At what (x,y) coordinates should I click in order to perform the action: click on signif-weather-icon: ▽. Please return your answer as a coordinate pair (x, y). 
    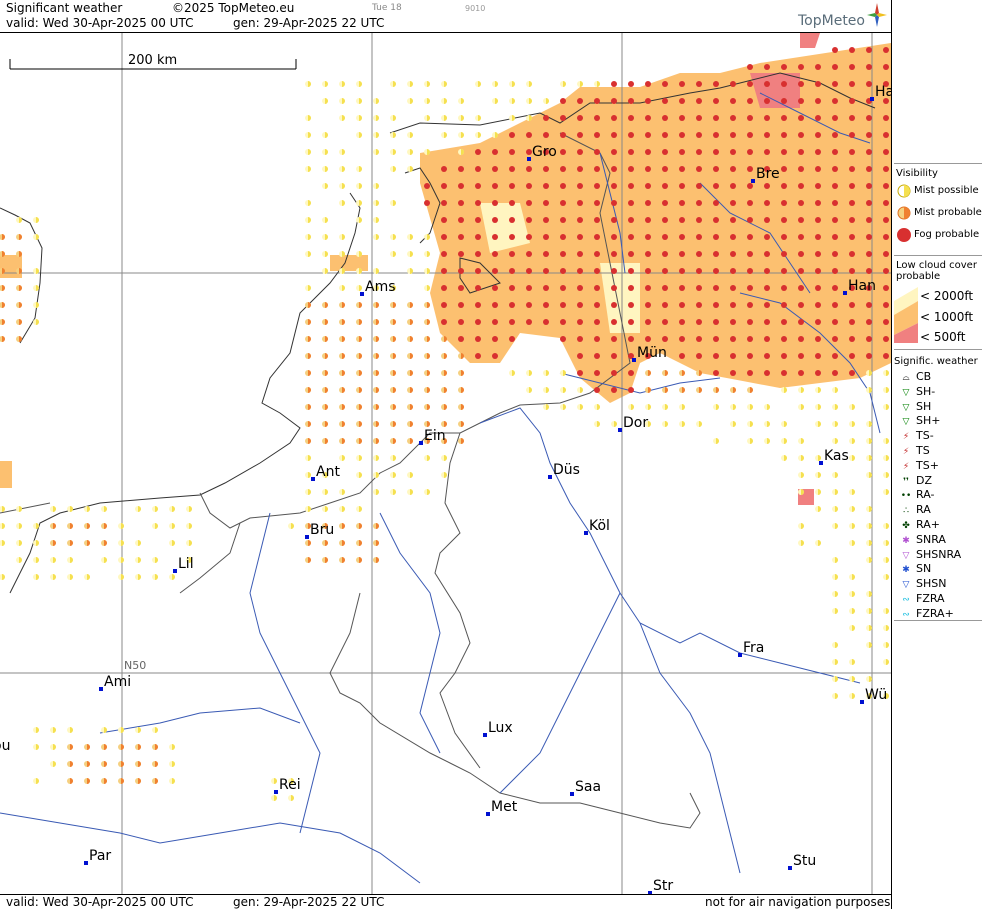
    Looking at the image, I should click on (906, 555).